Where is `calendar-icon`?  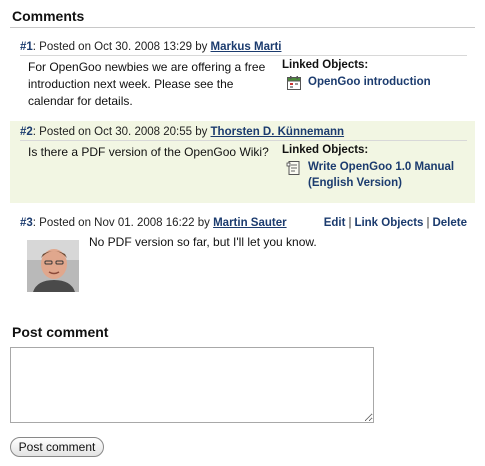
calendar-icon is located at coordinates (294, 83).